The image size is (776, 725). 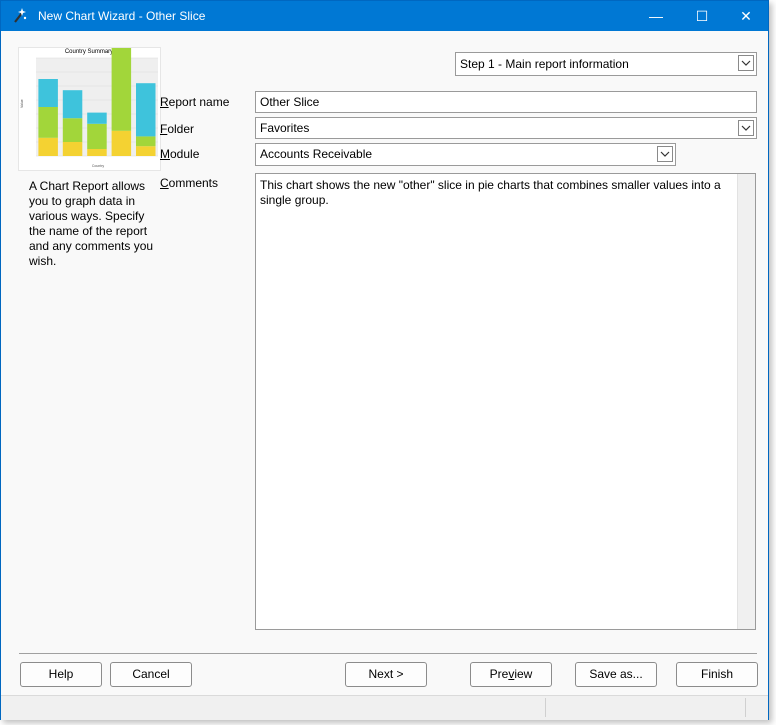 What do you see at coordinates (717, 674) in the screenshot?
I see `finish-button: Finish` at bounding box center [717, 674].